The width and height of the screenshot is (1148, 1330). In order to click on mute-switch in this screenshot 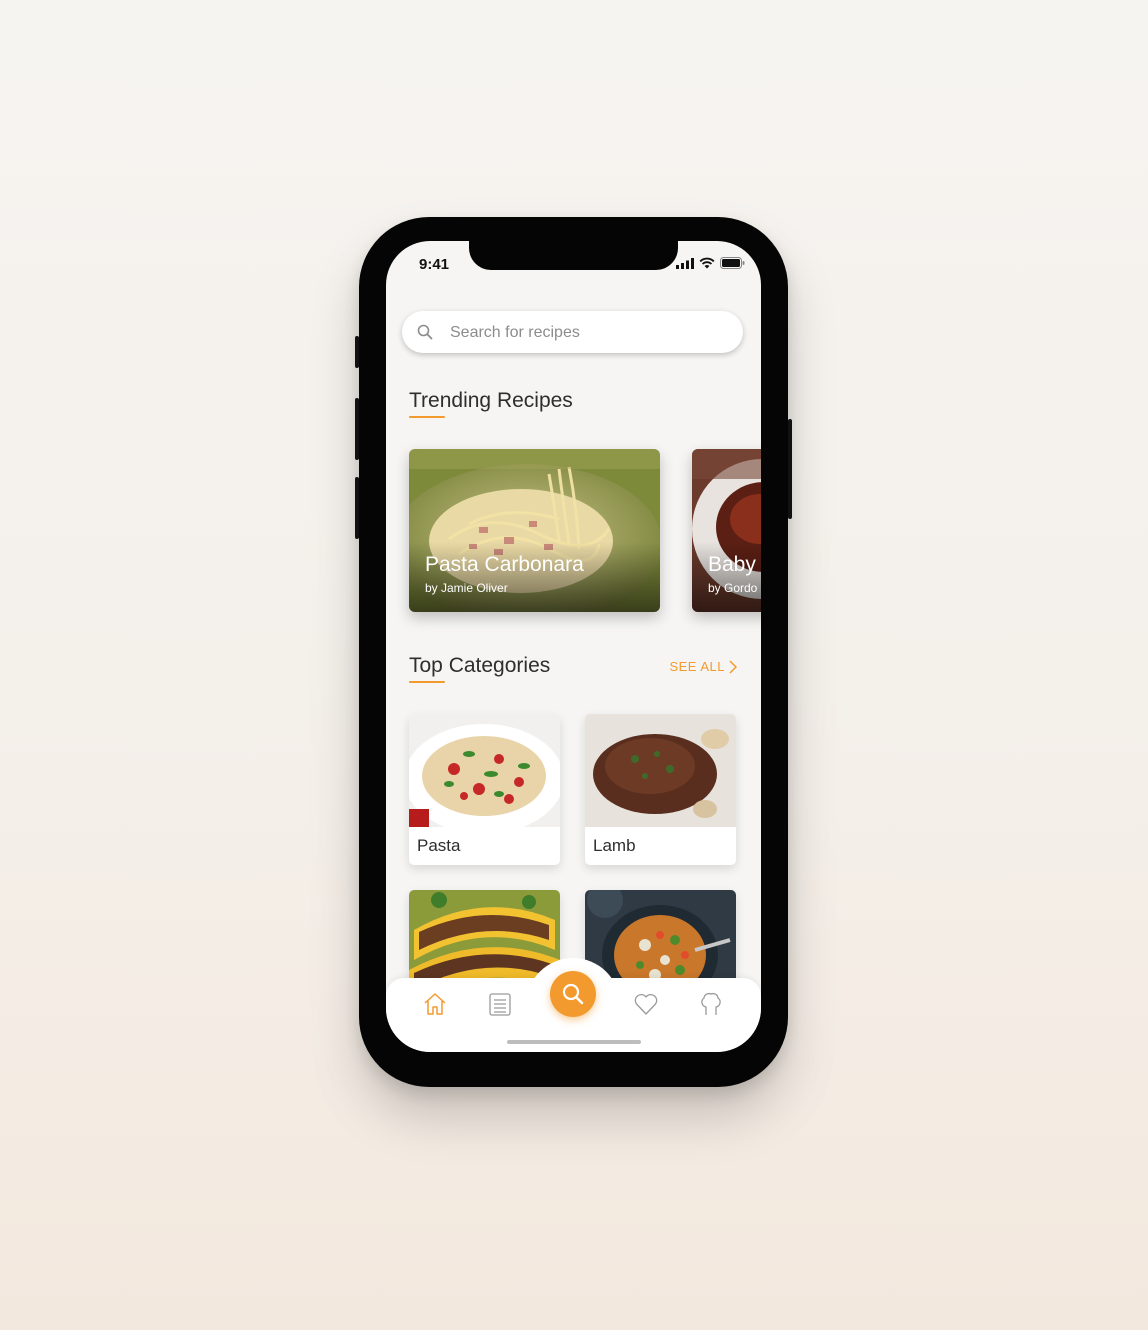, I will do `click(357, 352)`.